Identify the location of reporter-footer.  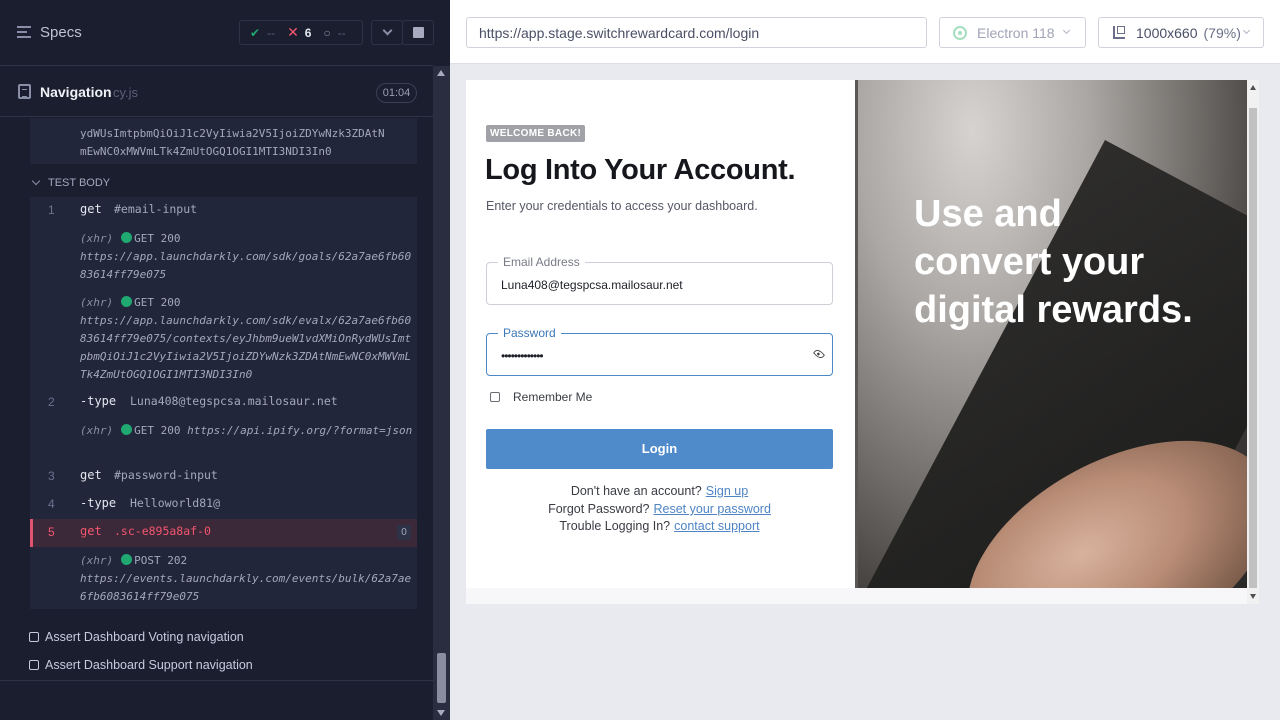
(216, 700).